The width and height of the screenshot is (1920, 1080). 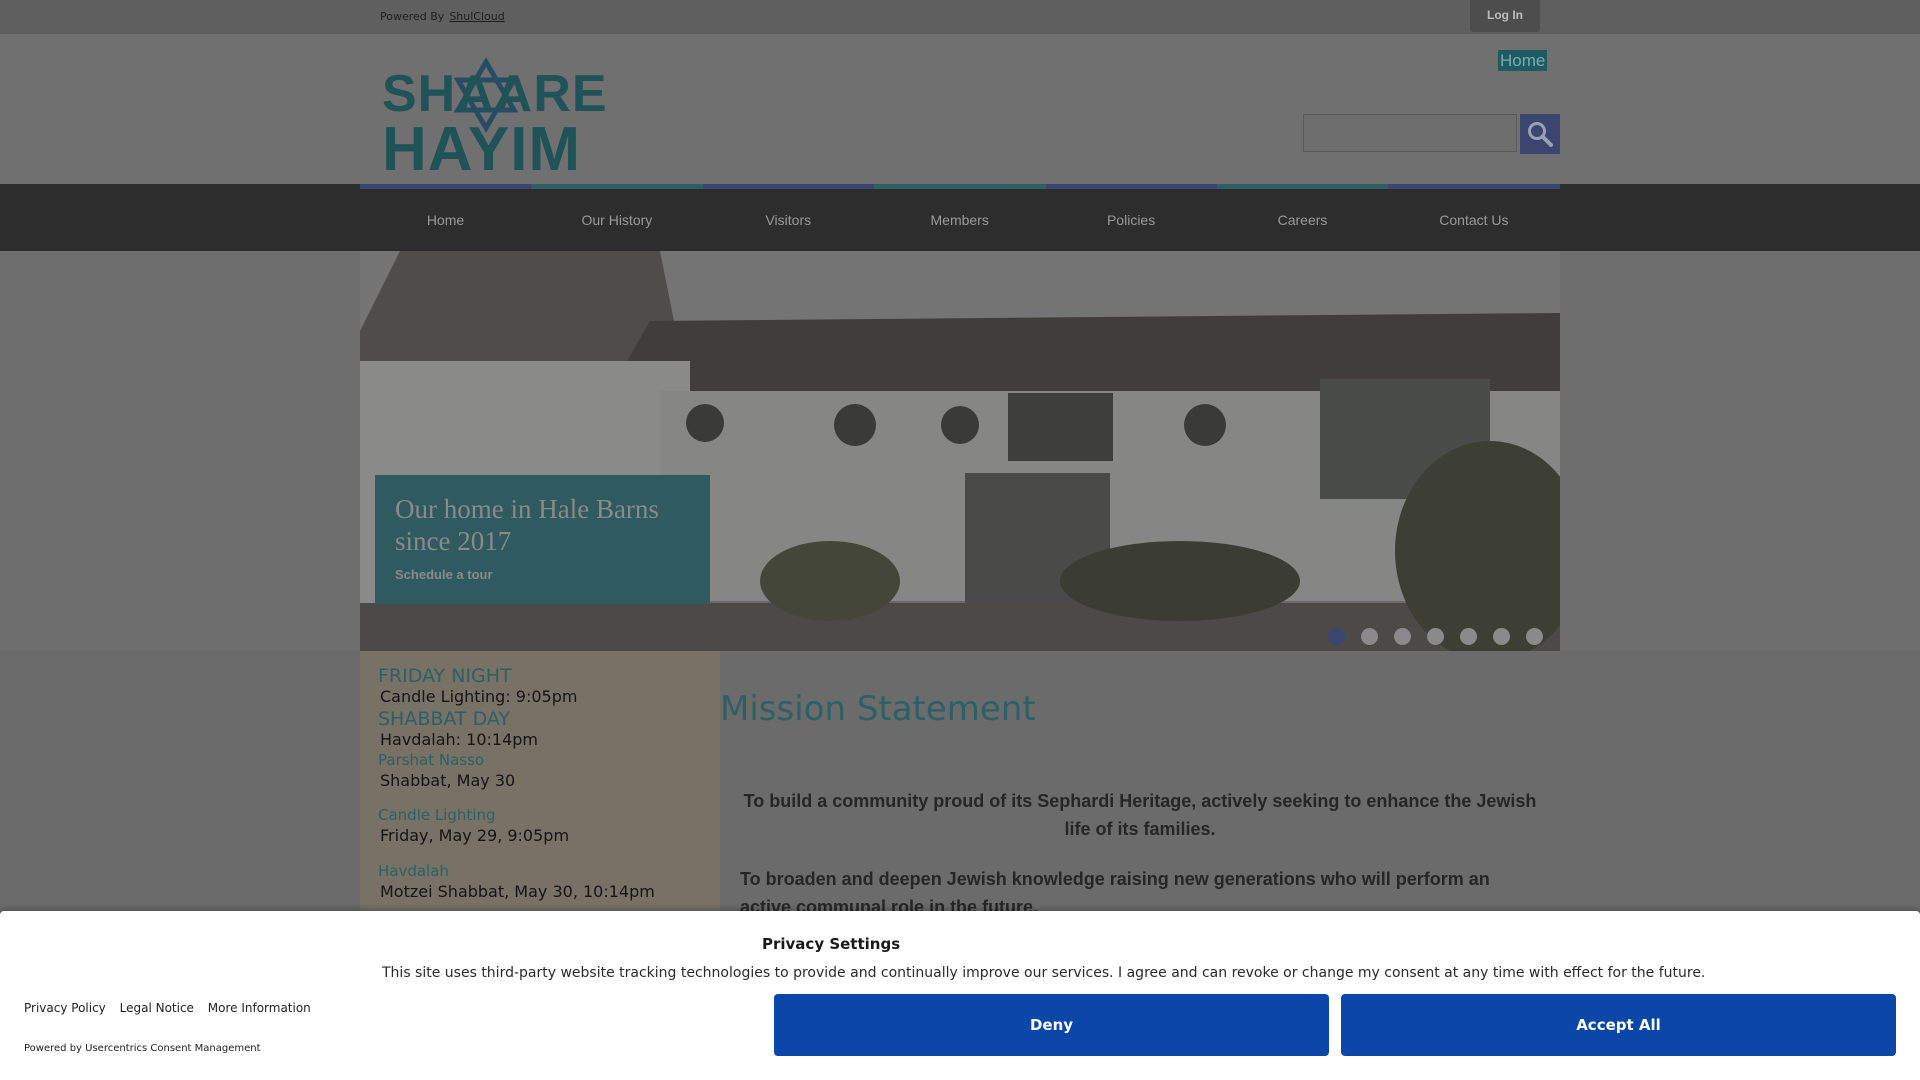 I want to click on parsha-heading: Parshat Nasso, so click(x=431, y=760).